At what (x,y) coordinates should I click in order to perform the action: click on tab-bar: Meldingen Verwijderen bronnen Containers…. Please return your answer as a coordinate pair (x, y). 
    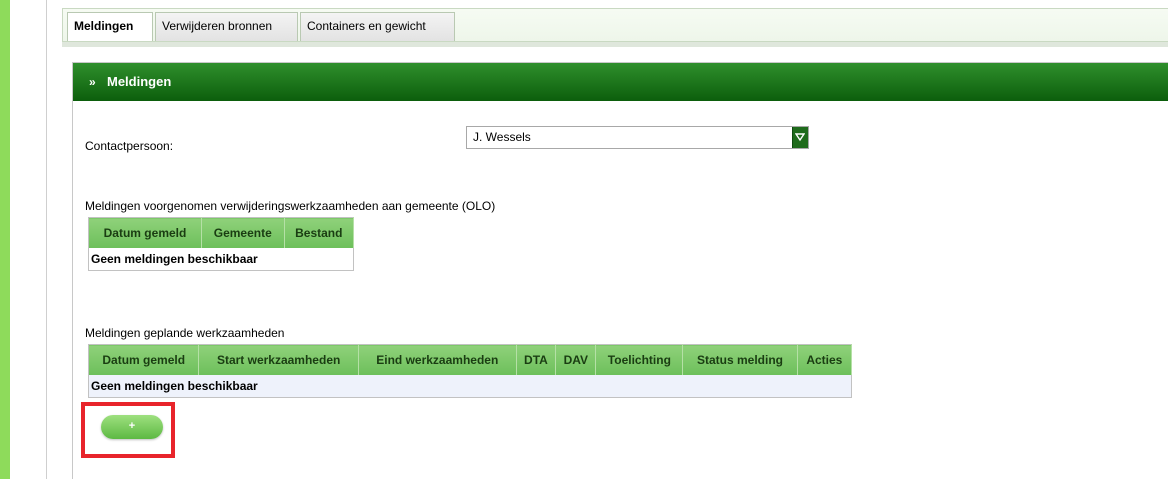
    Looking at the image, I should click on (615, 25).